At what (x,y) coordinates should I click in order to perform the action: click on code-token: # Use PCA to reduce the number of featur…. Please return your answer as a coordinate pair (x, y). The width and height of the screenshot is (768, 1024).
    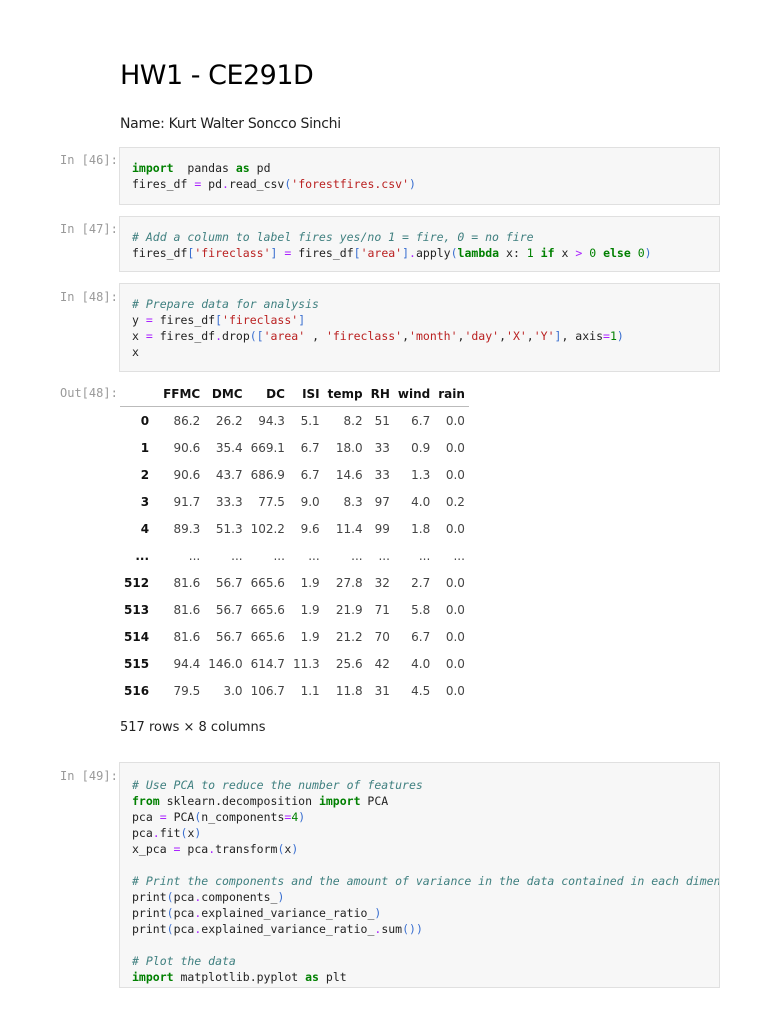
    Looking at the image, I should click on (277, 785).